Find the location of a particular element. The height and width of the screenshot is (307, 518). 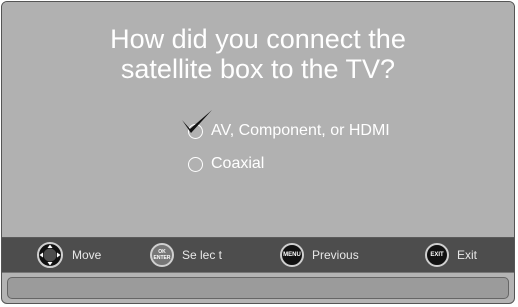

option-label: AV, Component, or HDMI is located at coordinates (300, 130).